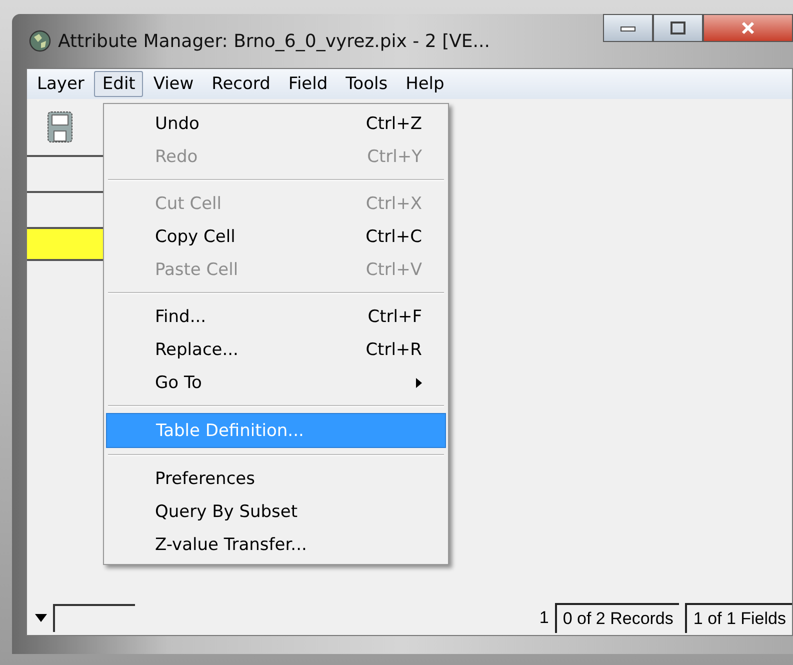  I want to click on close-button, so click(748, 28).